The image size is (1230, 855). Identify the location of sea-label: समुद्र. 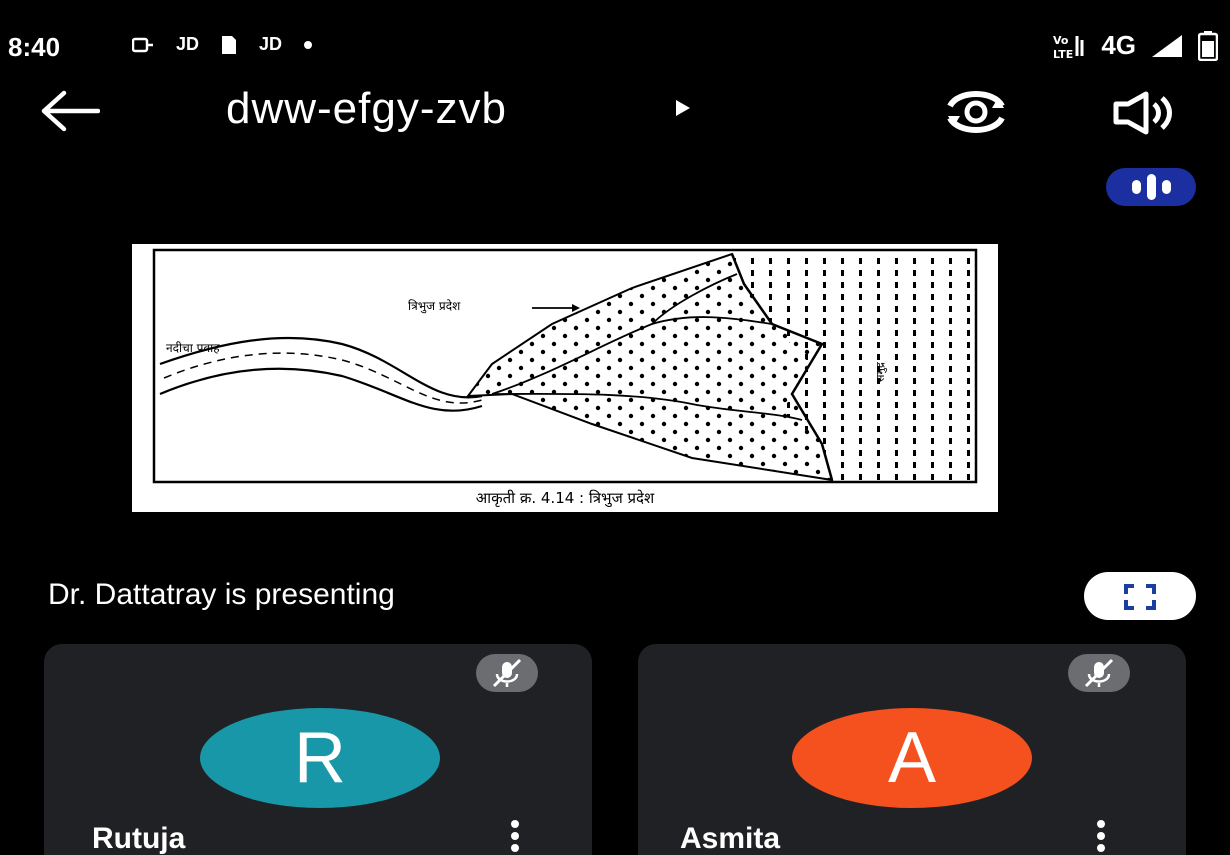
(880, 372).